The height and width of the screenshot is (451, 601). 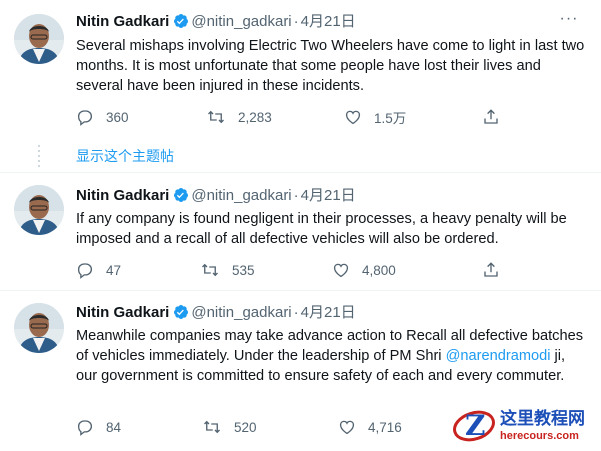 What do you see at coordinates (98, 427) in the screenshot?
I see `reply-button: 84` at bounding box center [98, 427].